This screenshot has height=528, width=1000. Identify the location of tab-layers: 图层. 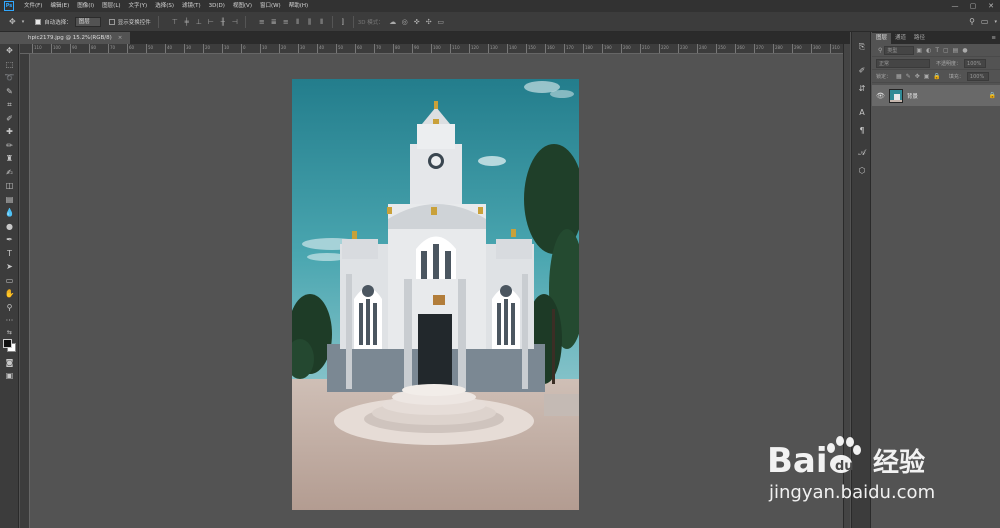
(882, 38).